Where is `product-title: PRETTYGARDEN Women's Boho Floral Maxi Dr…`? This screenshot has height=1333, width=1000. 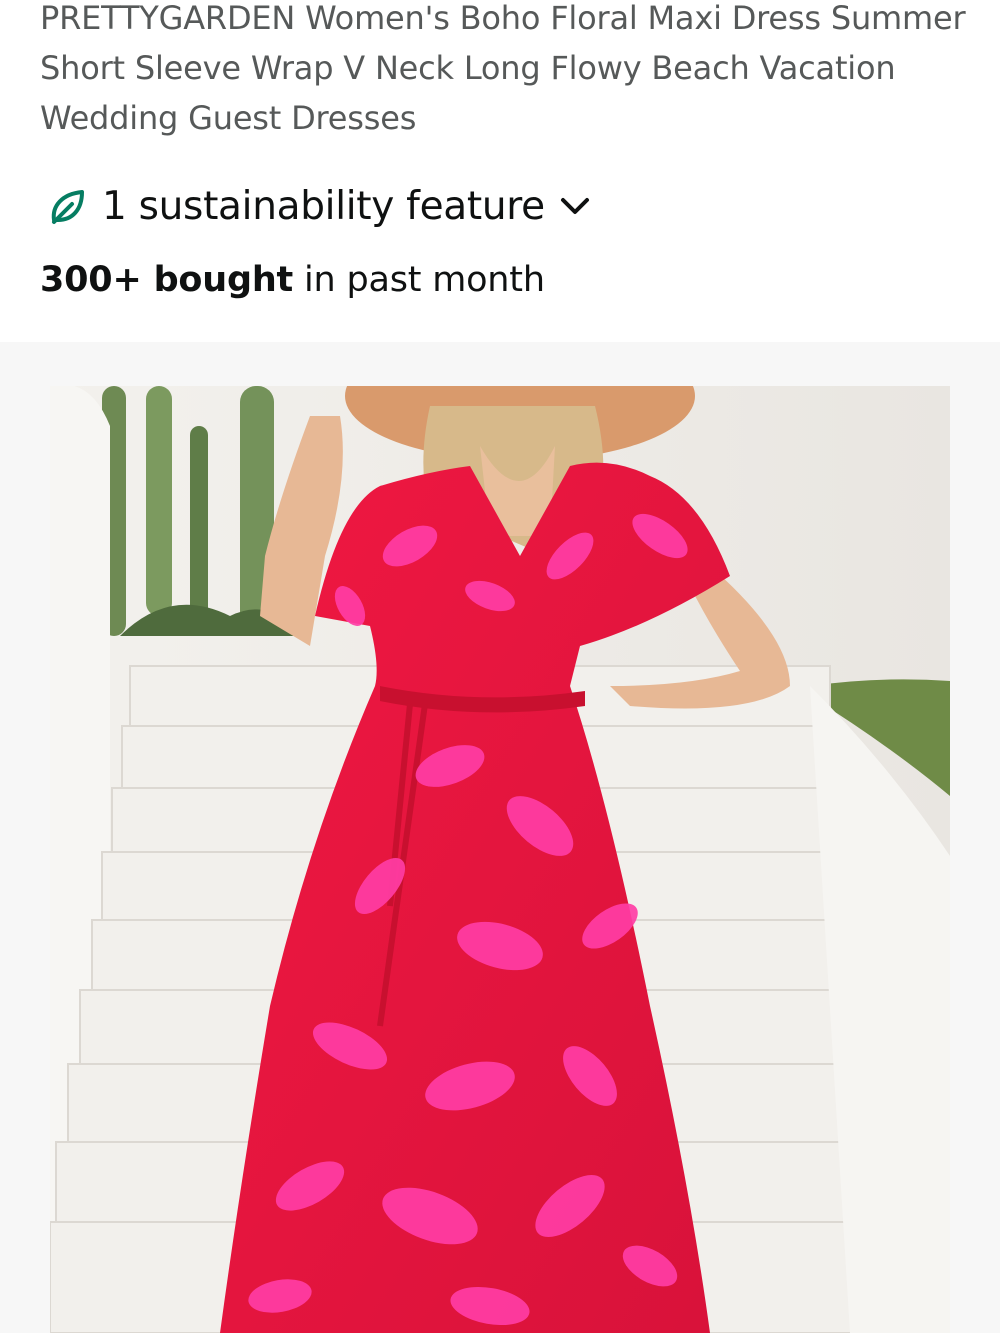
product-title: PRETTYGARDEN Women's Boho Floral Maxi Dr… is located at coordinates (510, 71).